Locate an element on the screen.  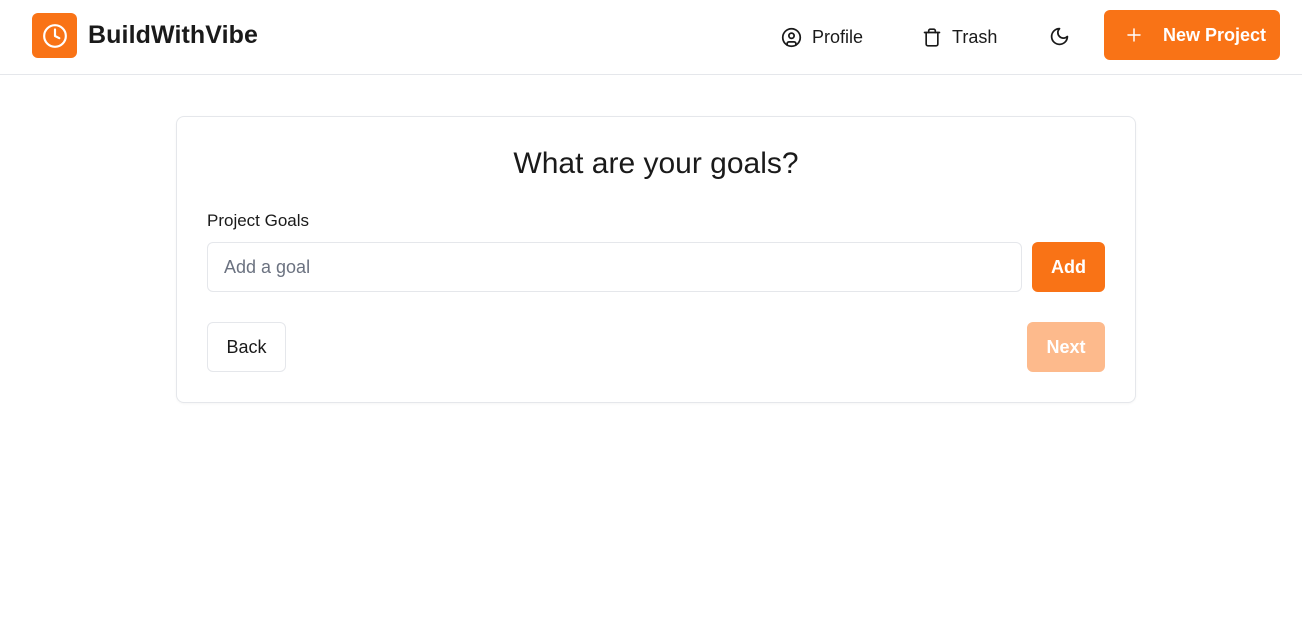
goal-input is located at coordinates (614, 267).